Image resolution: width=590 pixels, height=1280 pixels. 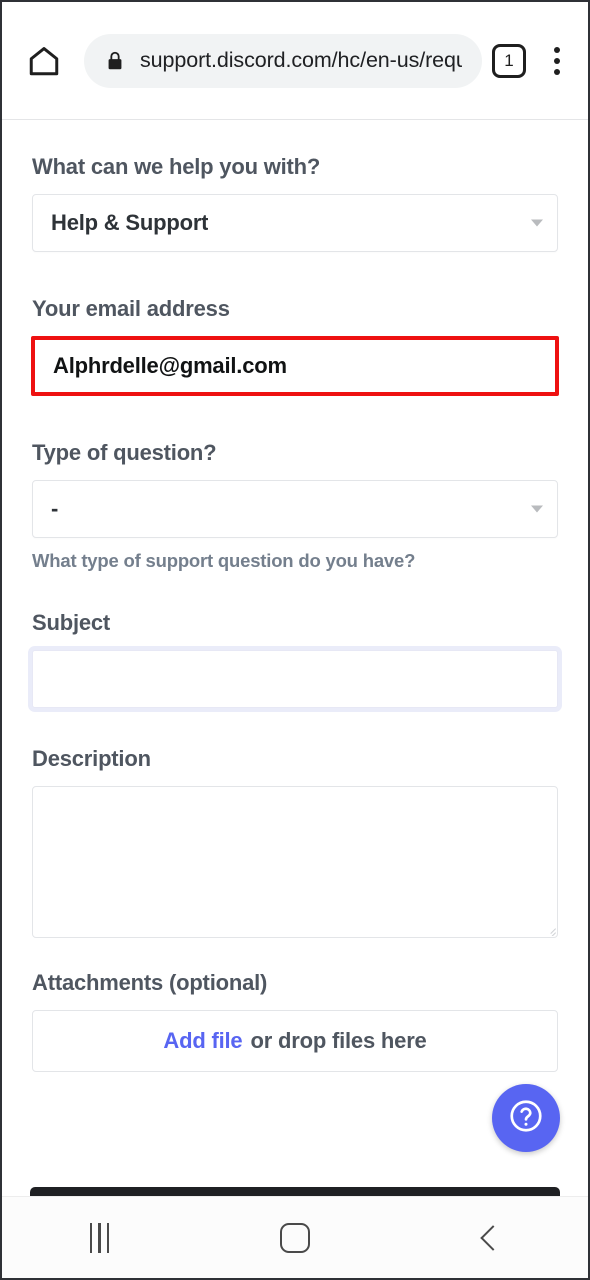 I want to click on field-email: Your email address Alphrdelle@gmail.com, so click(x=295, y=346).